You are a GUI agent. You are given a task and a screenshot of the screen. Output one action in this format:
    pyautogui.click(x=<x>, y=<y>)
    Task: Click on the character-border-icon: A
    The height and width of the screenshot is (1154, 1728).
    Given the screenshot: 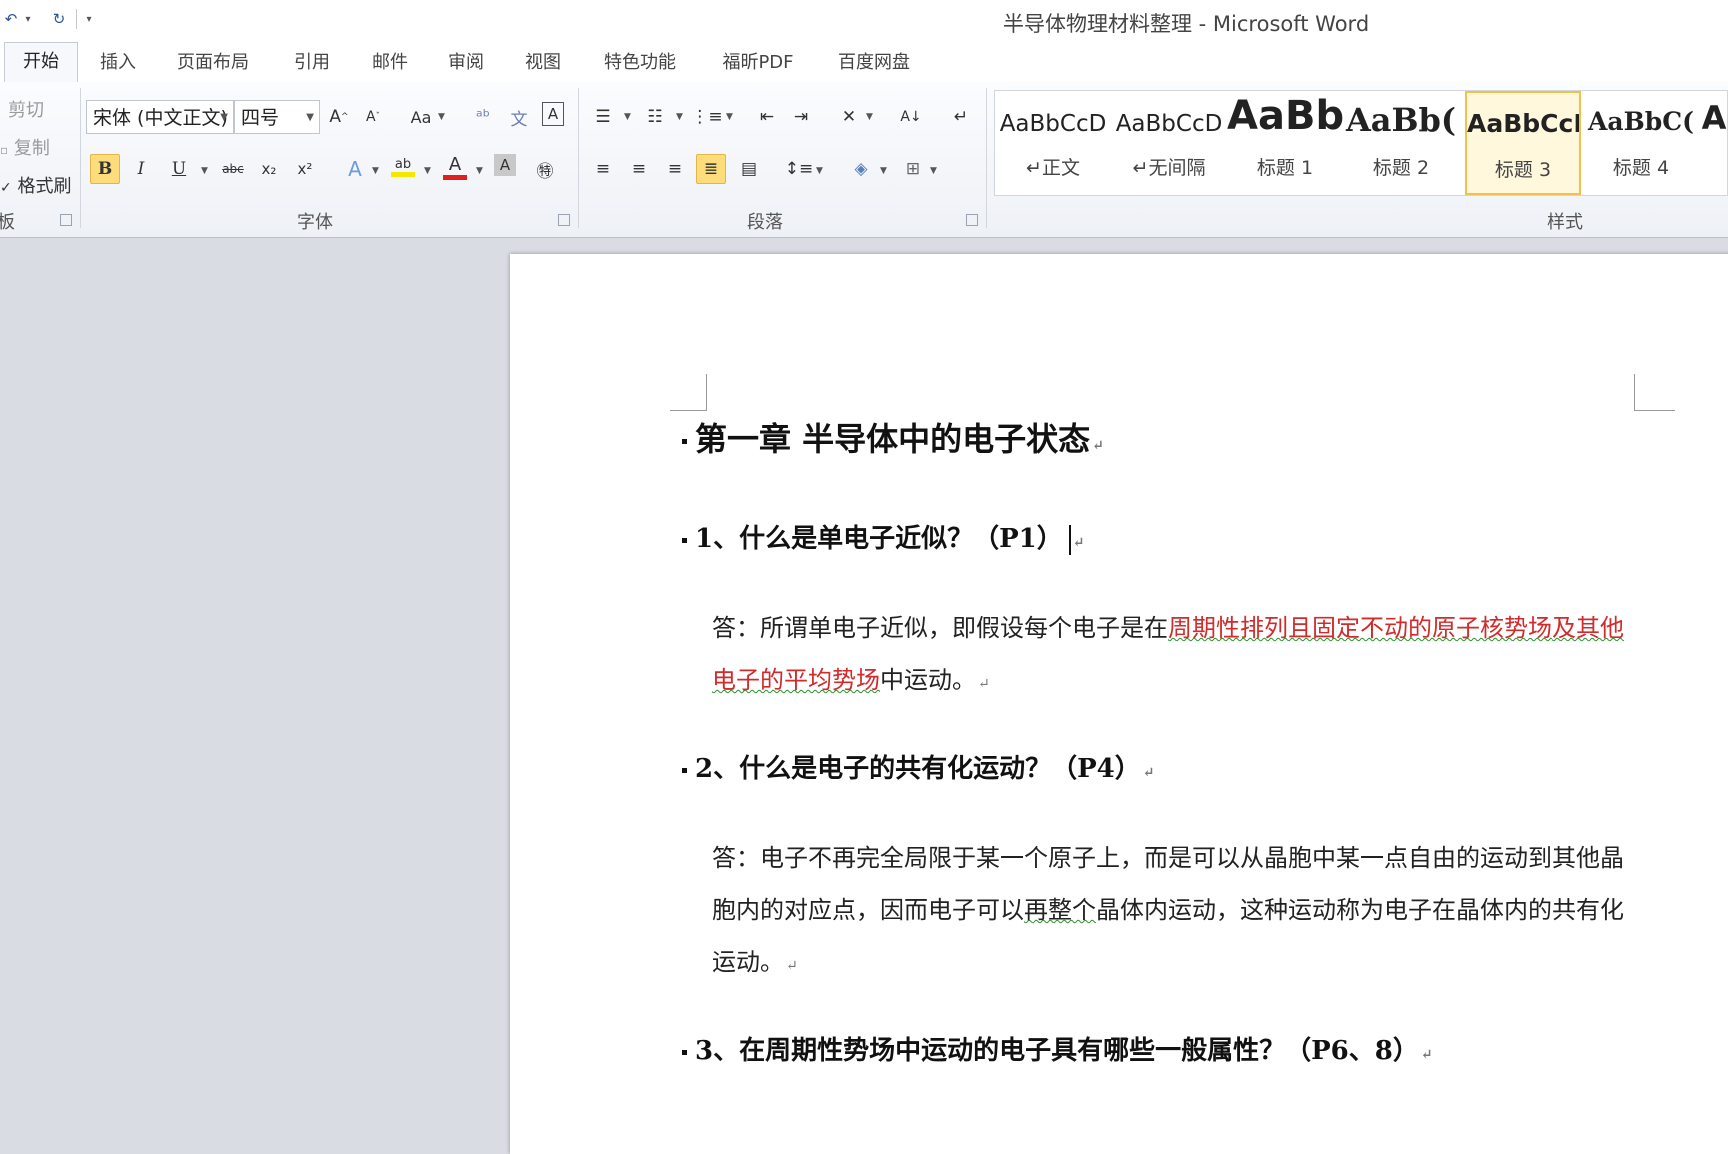 What is the action you would take?
    pyautogui.click(x=553, y=114)
    